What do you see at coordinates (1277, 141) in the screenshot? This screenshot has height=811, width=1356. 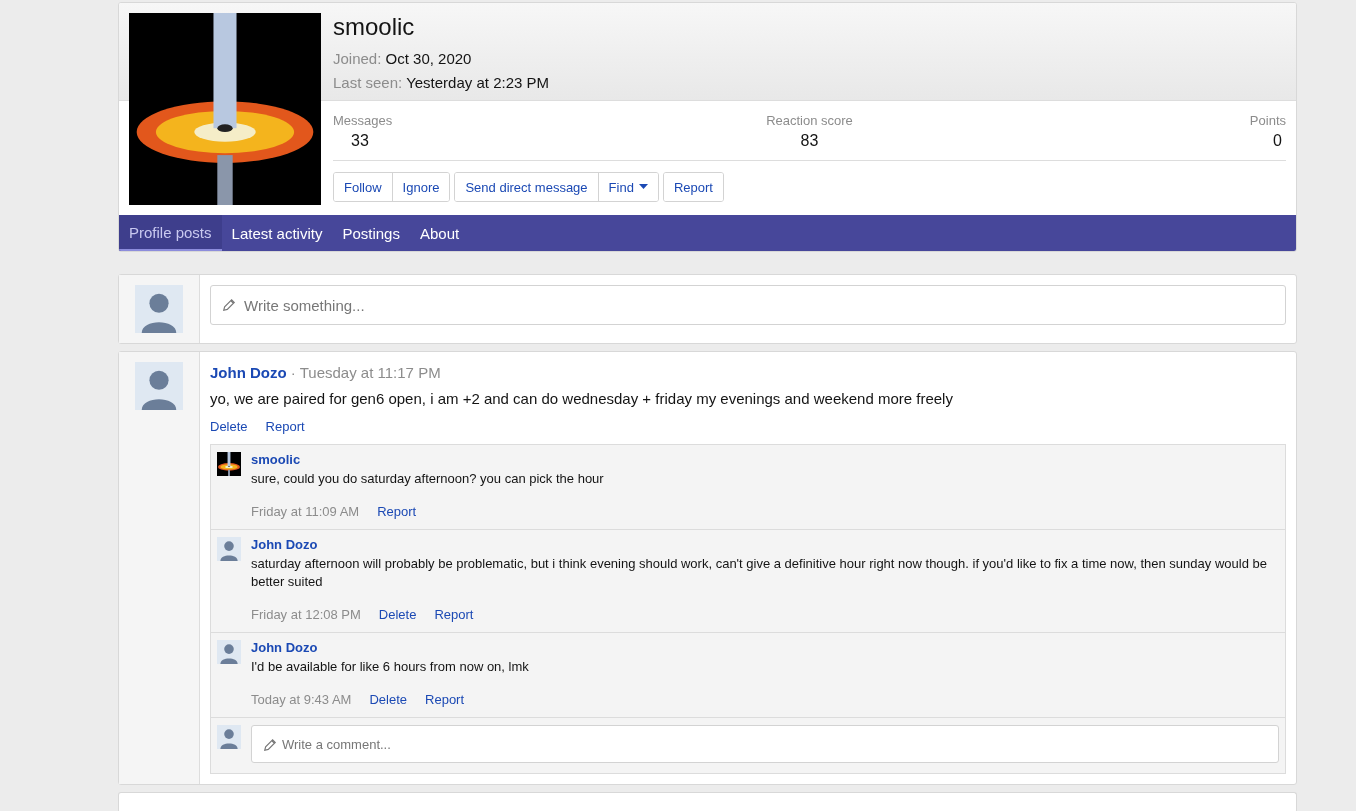 I see `stat-value: 0` at bounding box center [1277, 141].